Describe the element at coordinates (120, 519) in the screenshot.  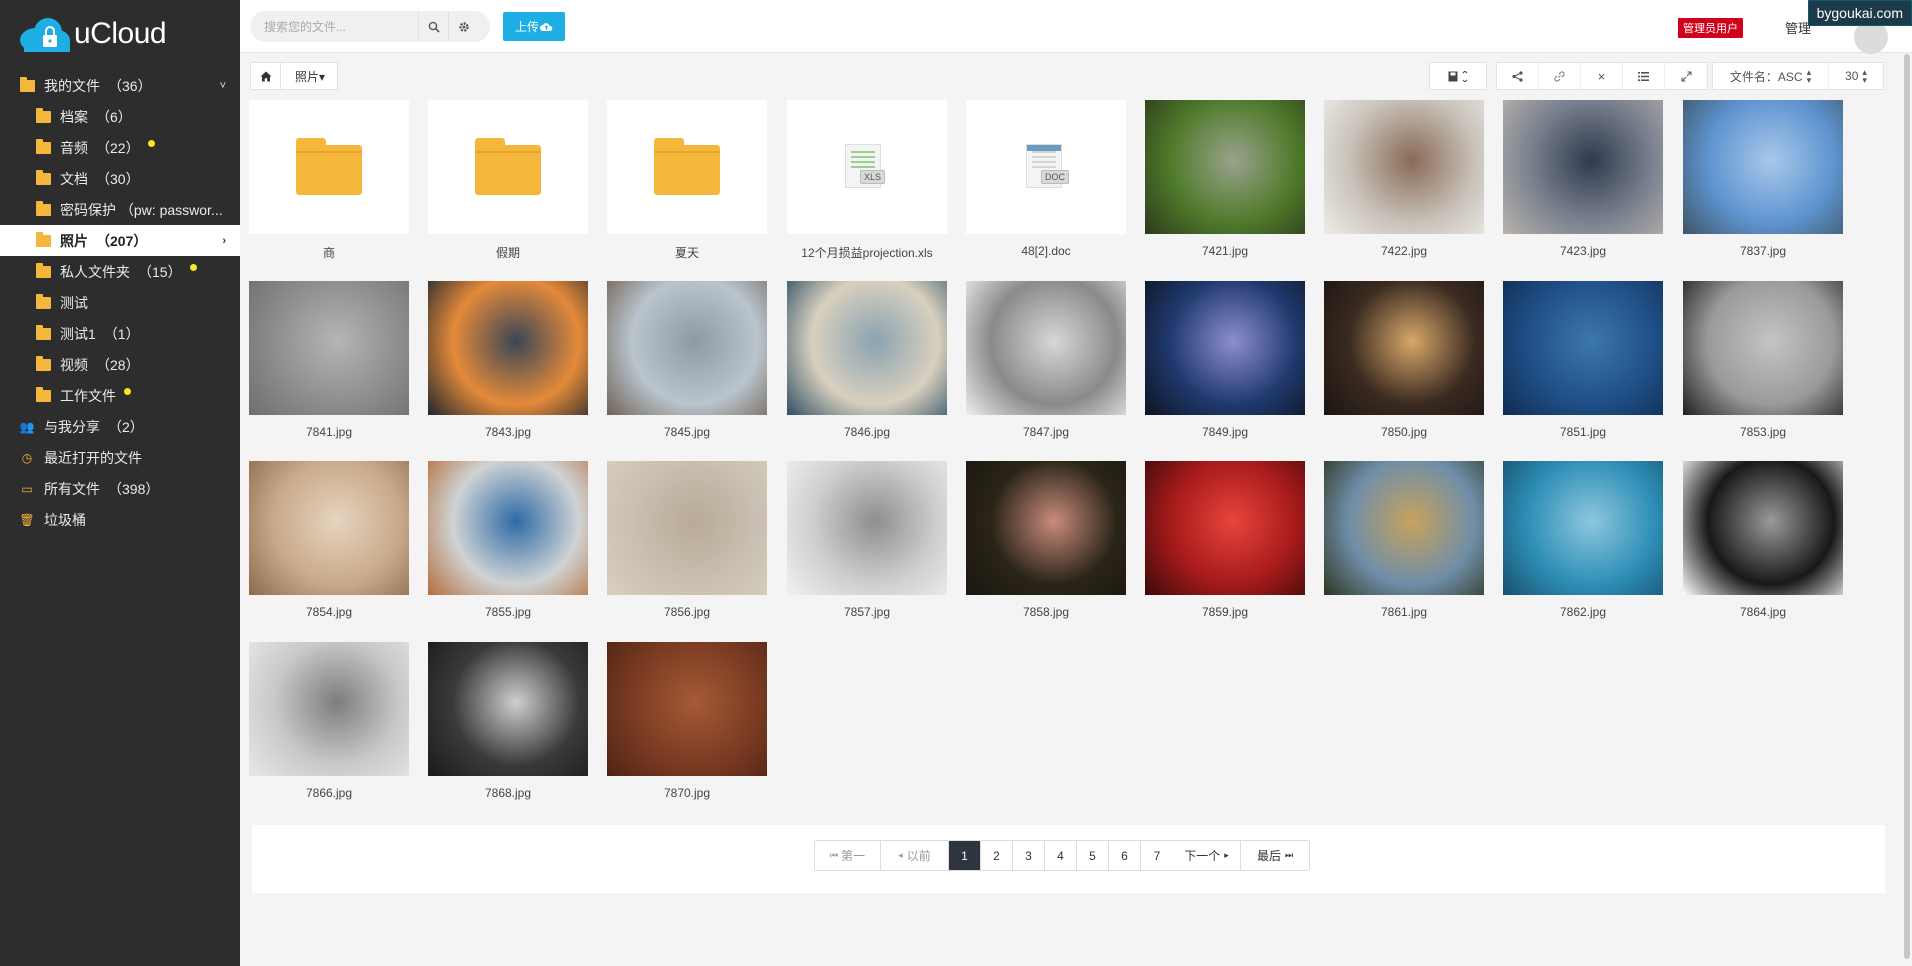
I see `sidebar-item: 🗑 垃圾桶` at that location.